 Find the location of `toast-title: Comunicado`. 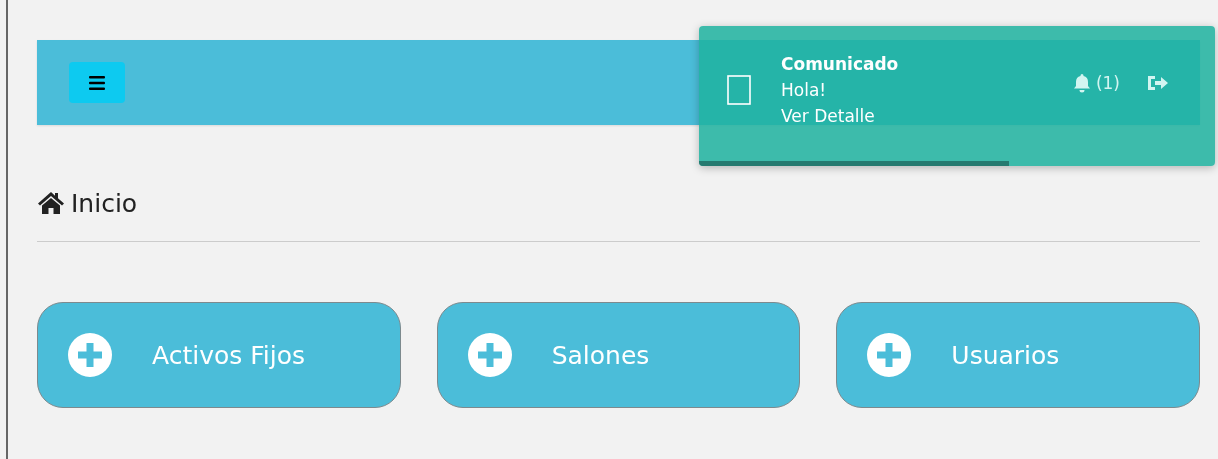

toast-title: Comunicado is located at coordinates (840, 64).